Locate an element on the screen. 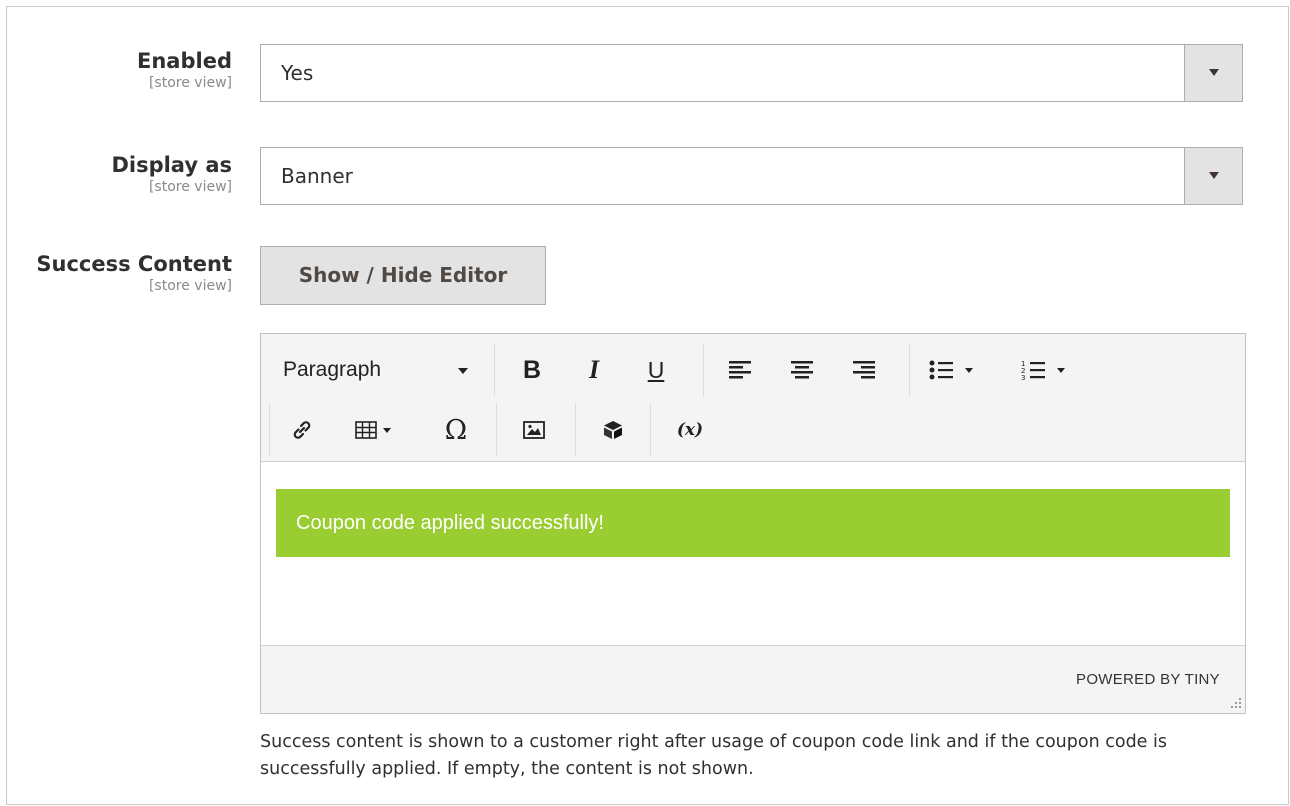 This screenshot has width=1290, height=806. insert-image-button is located at coordinates (534, 430).